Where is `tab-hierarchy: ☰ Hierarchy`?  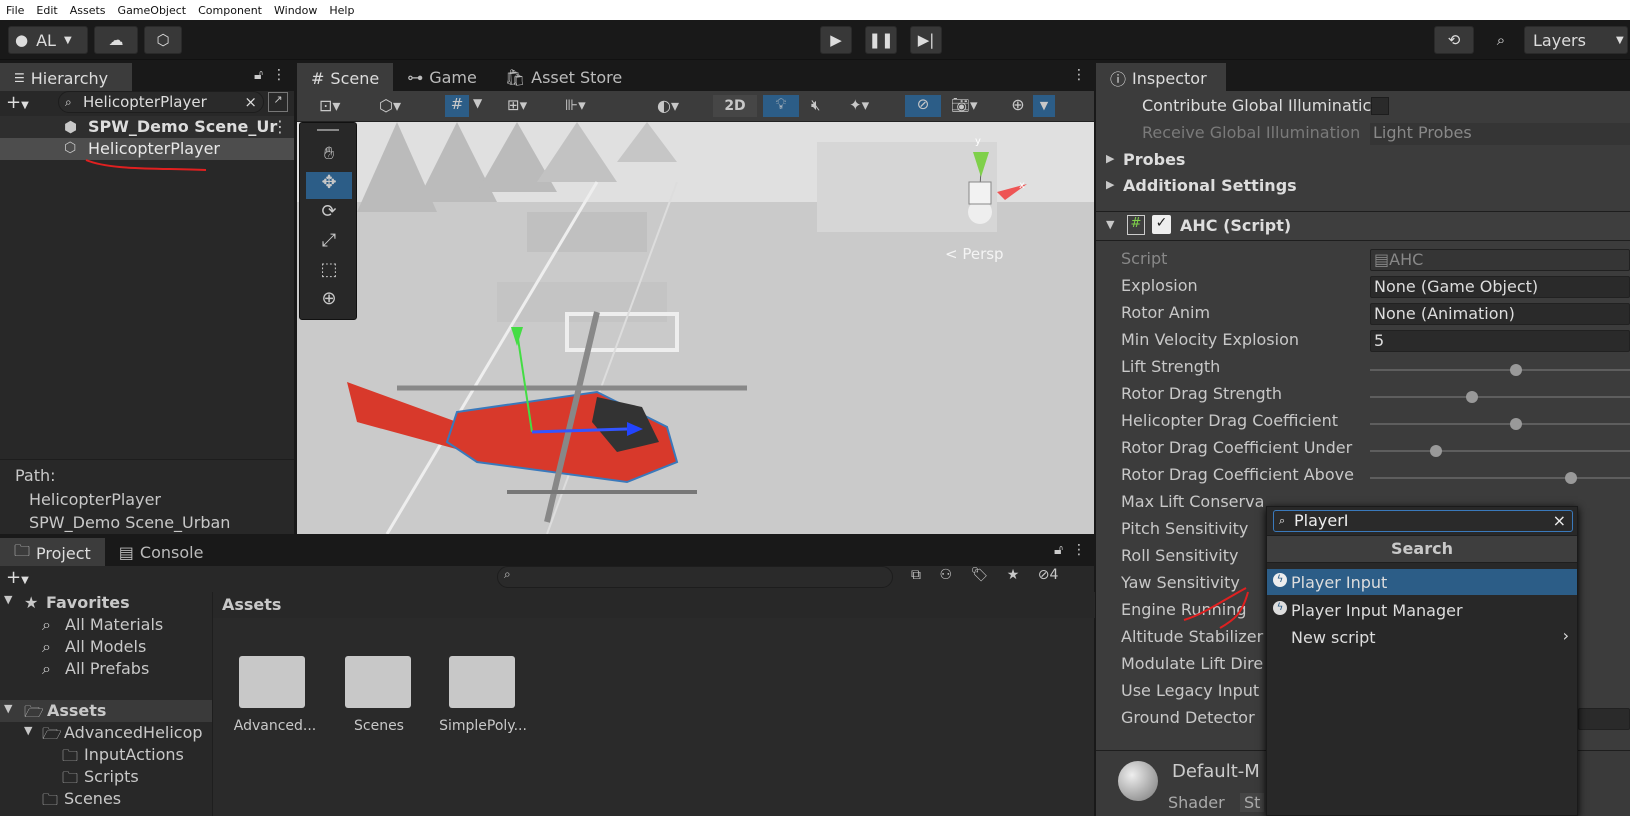 tab-hierarchy: ☰ Hierarchy is located at coordinates (66, 77).